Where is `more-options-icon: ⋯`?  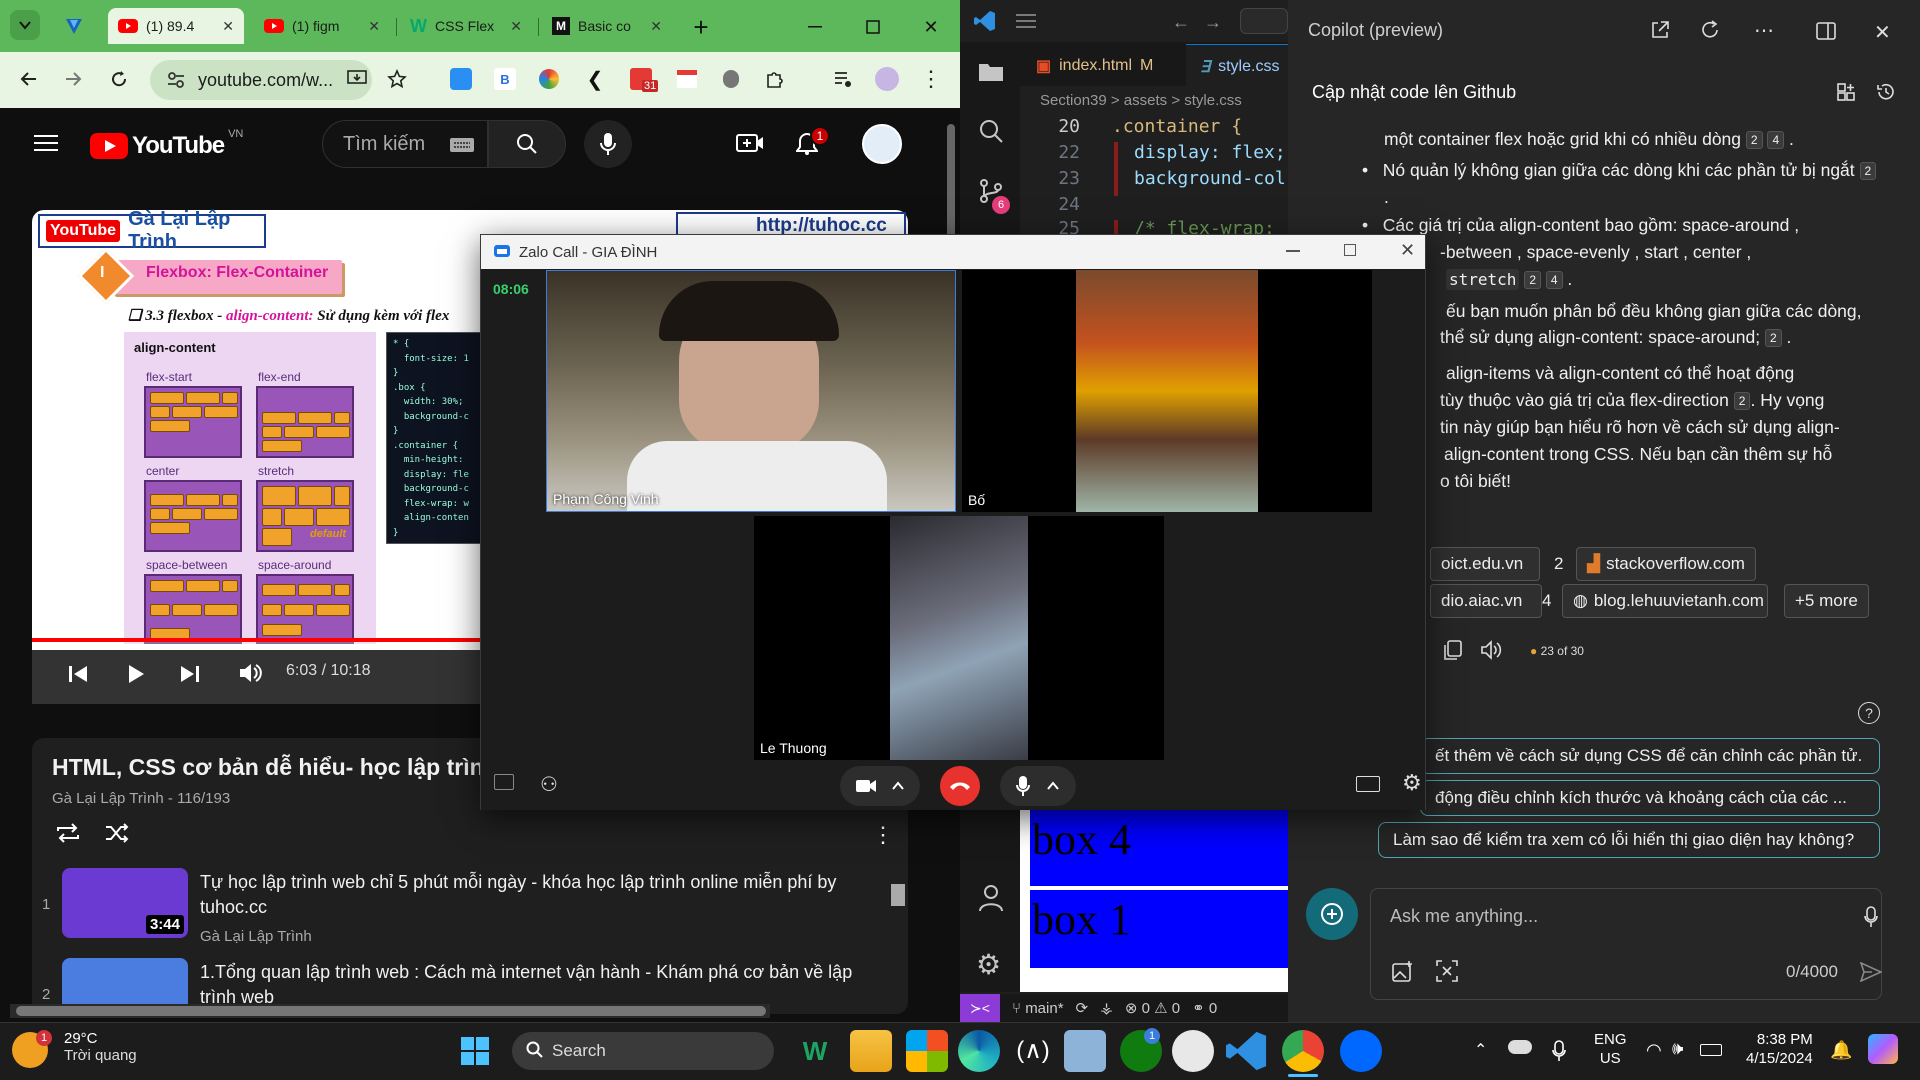 more-options-icon: ⋯ is located at coordinates (1764, 30).